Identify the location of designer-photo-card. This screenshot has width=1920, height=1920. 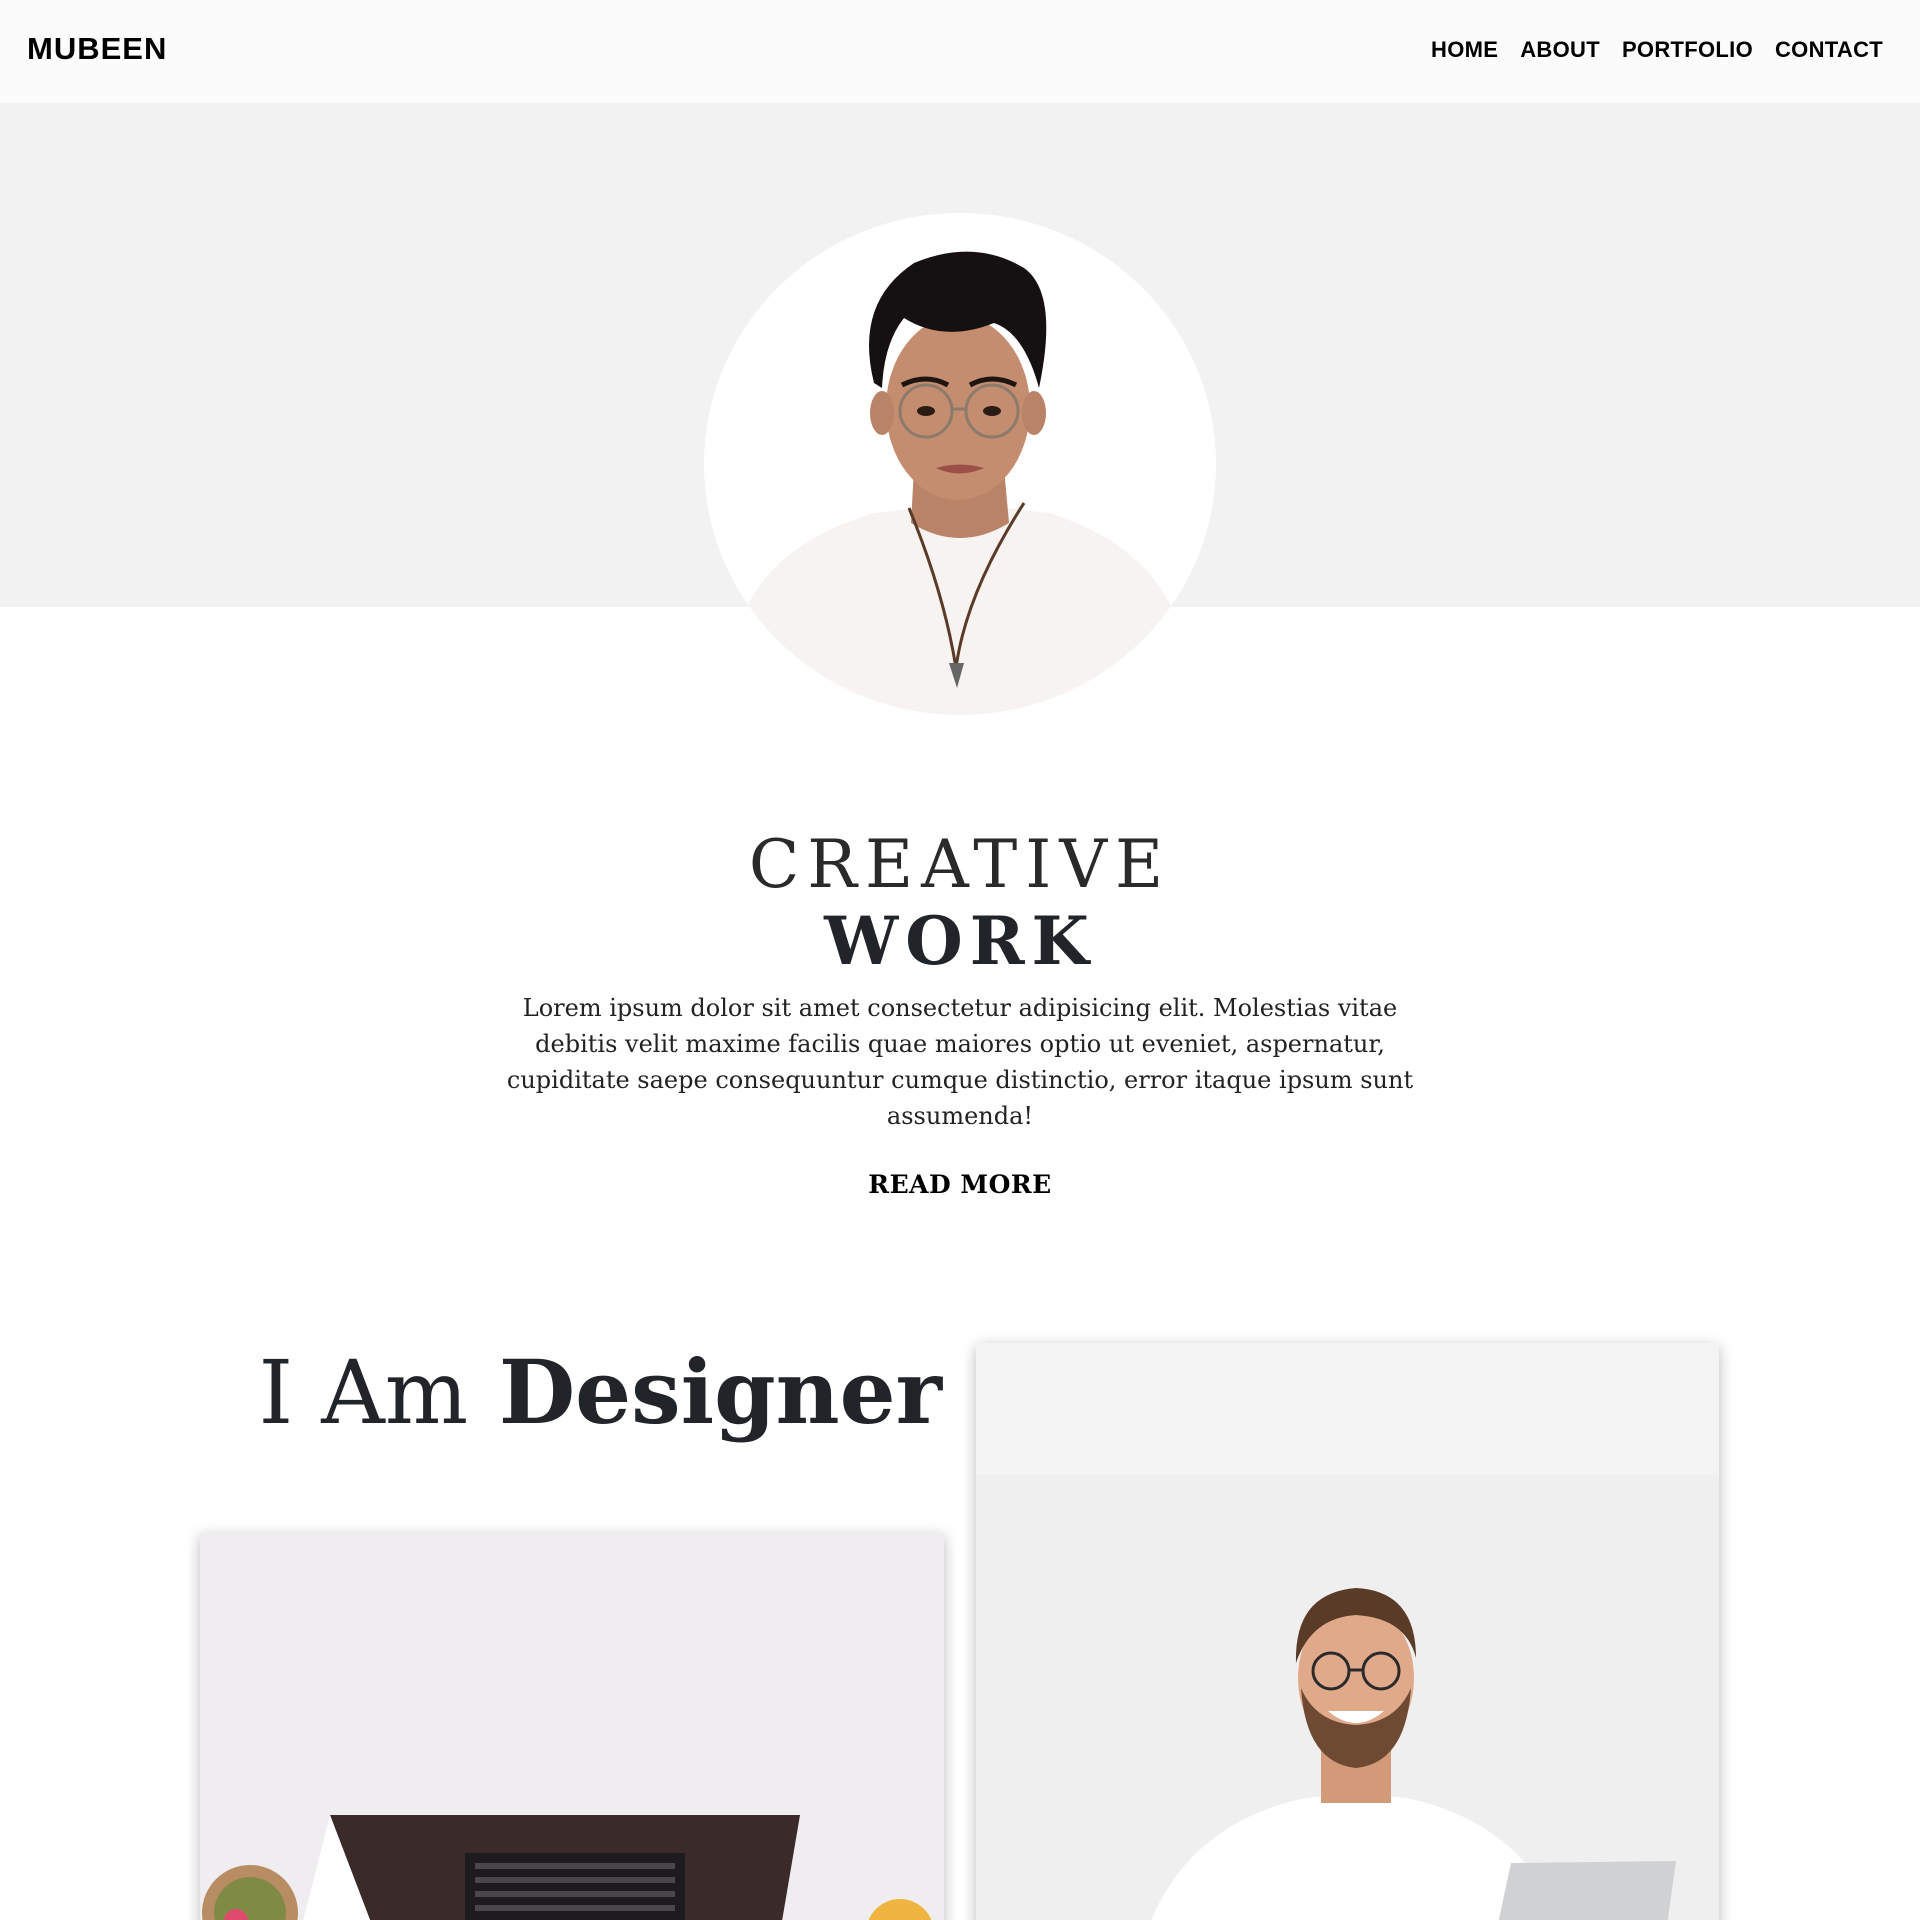
(1347, 1631).